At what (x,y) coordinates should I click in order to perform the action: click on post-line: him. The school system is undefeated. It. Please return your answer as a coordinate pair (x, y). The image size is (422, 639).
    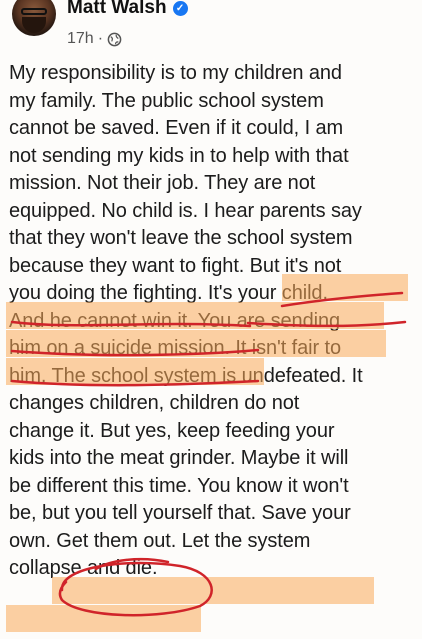
    Looking at the image, I should click on (186, 375).